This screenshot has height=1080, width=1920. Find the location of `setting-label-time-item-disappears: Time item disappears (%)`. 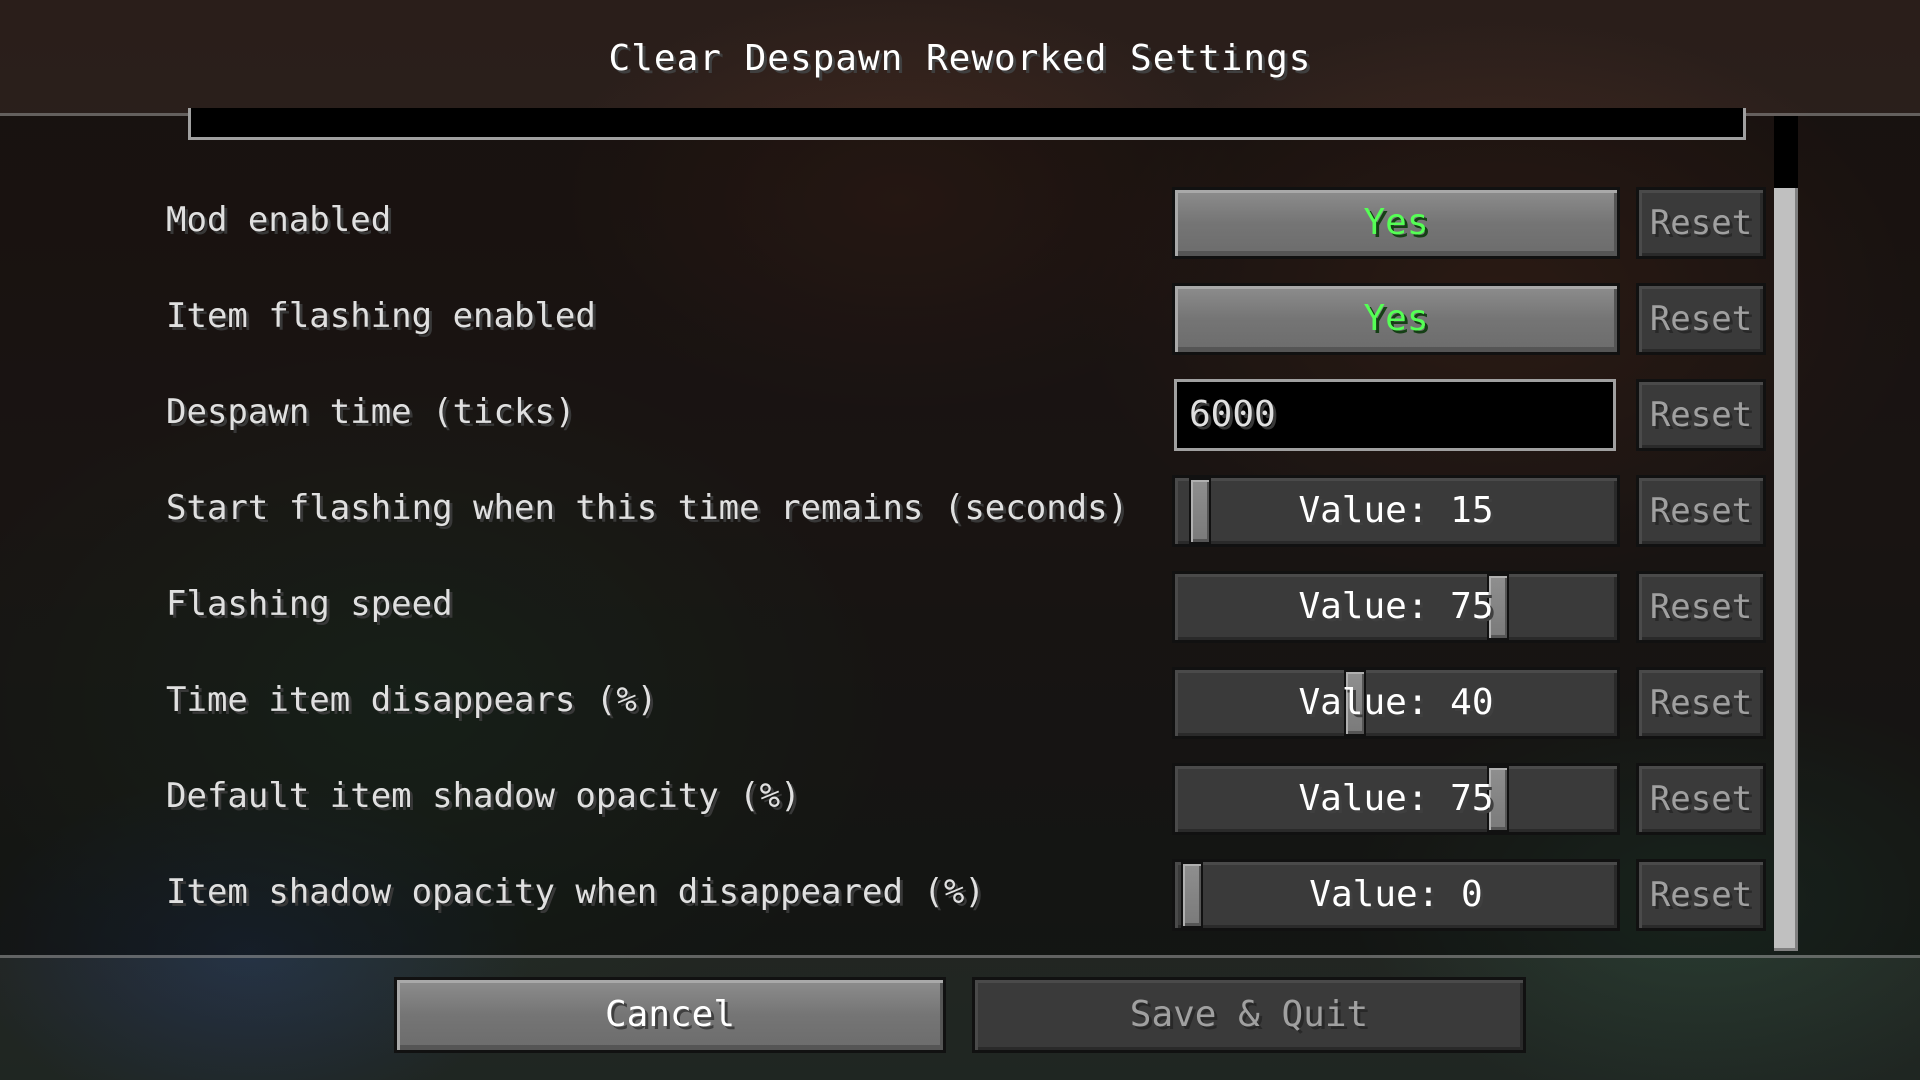

setting-label-time-item-disappears: Time item disappears (%) is located at coordinates (412, 700).